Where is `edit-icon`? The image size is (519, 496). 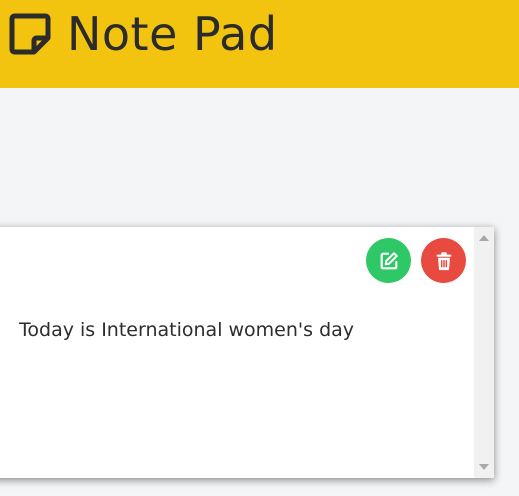
edit-icon is located at coordinates (389, 260).